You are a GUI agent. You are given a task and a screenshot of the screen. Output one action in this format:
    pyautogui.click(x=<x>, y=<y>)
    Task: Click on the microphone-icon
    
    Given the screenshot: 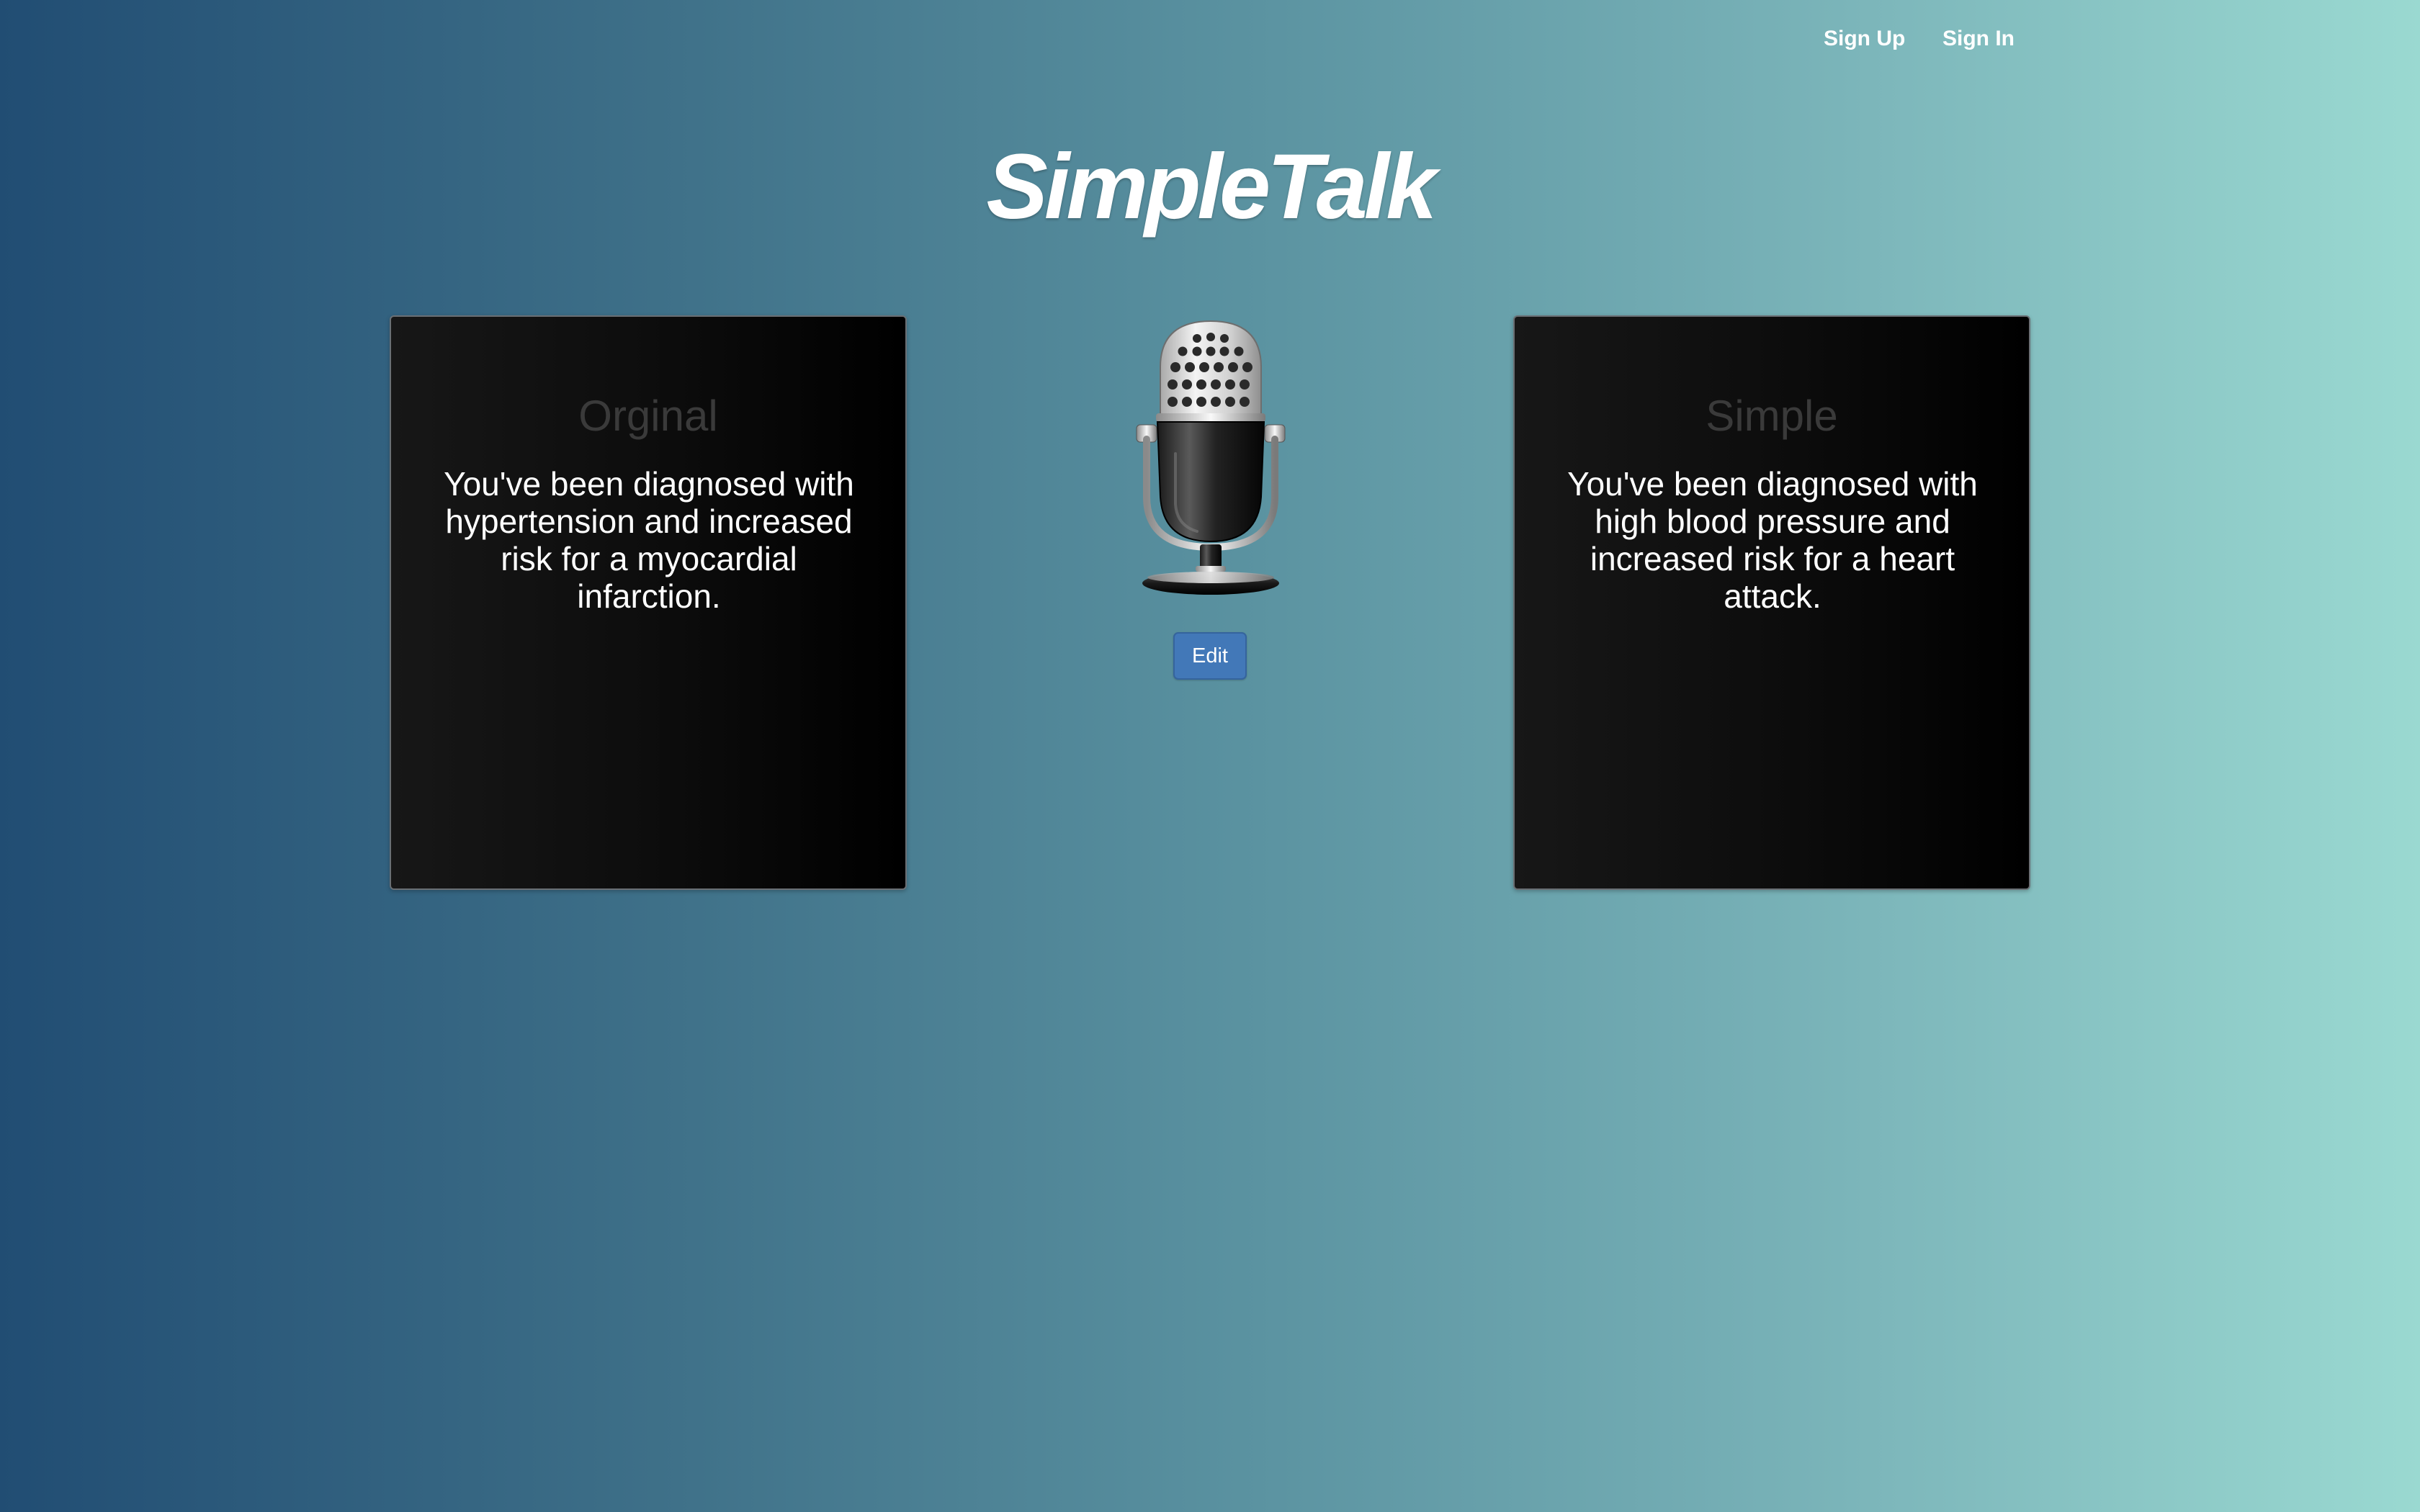 What is the action you would take?
    pyautogui.click(x=1211, y=457)
    